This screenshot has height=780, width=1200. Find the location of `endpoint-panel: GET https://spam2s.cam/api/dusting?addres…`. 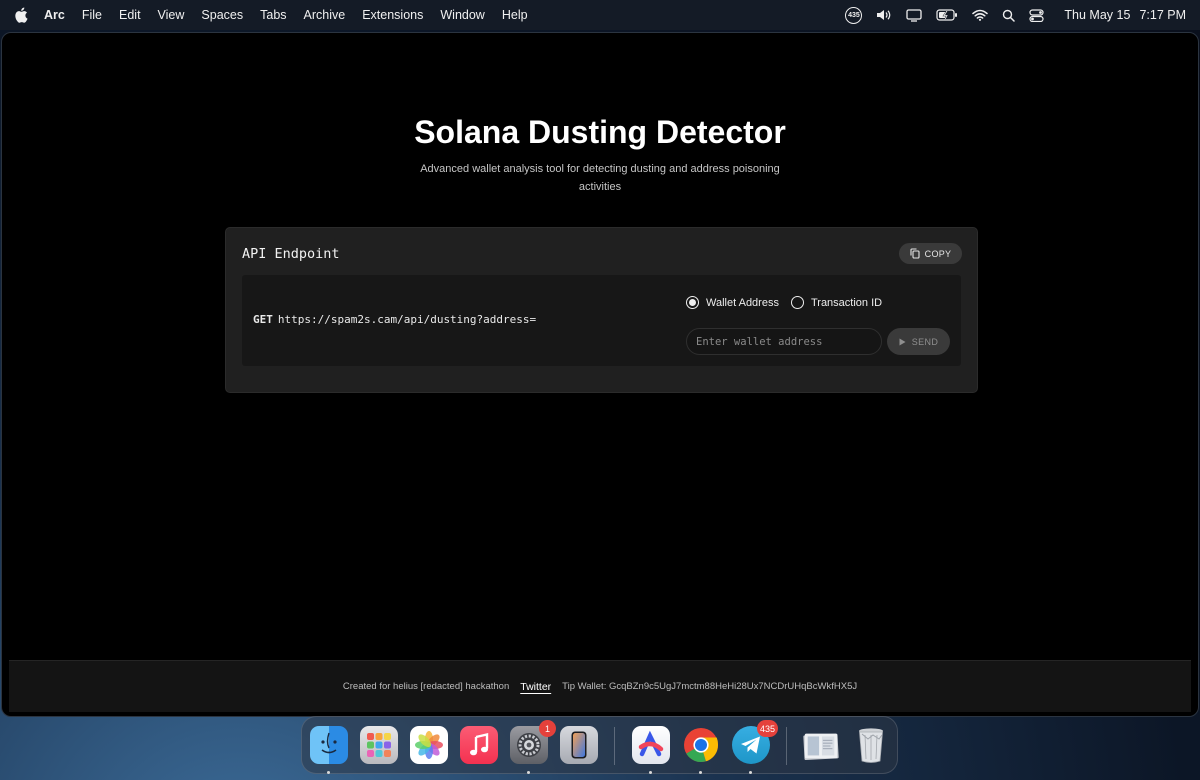

endpoint-panel: GET https://spam2s.cam/api/dusting?addres… is located at coordinates (601, 320).